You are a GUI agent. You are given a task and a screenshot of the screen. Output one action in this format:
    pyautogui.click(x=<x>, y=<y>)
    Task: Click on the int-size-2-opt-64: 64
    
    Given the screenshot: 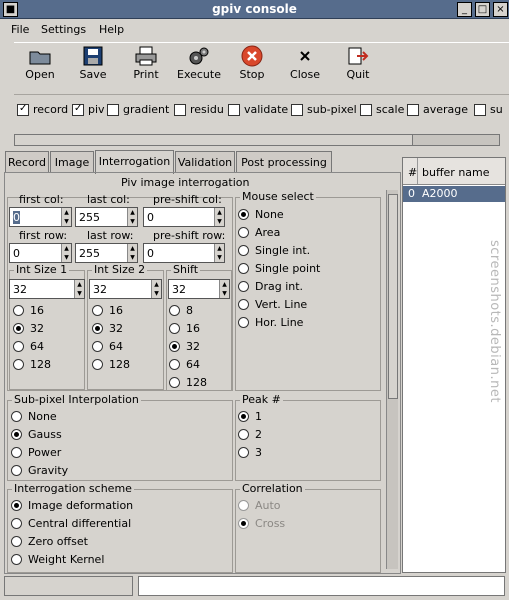 What is the action you would take?
    pyautogui.click(x=107, y=346)
    